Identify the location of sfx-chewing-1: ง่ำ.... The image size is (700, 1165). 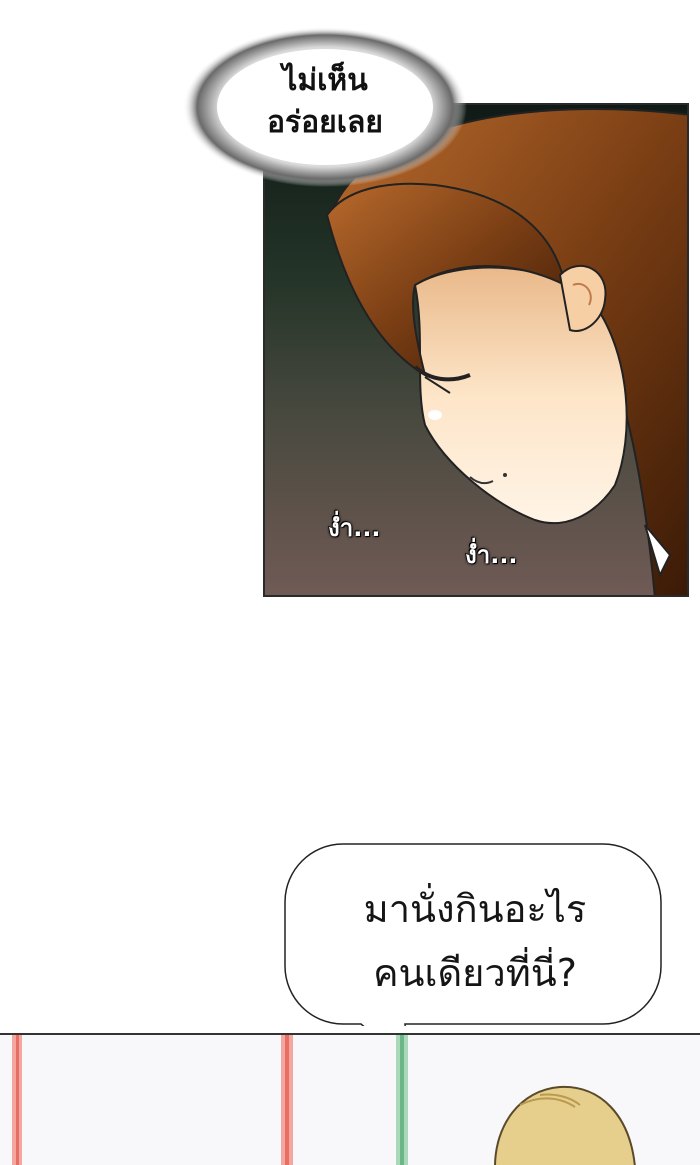
(354, 528).